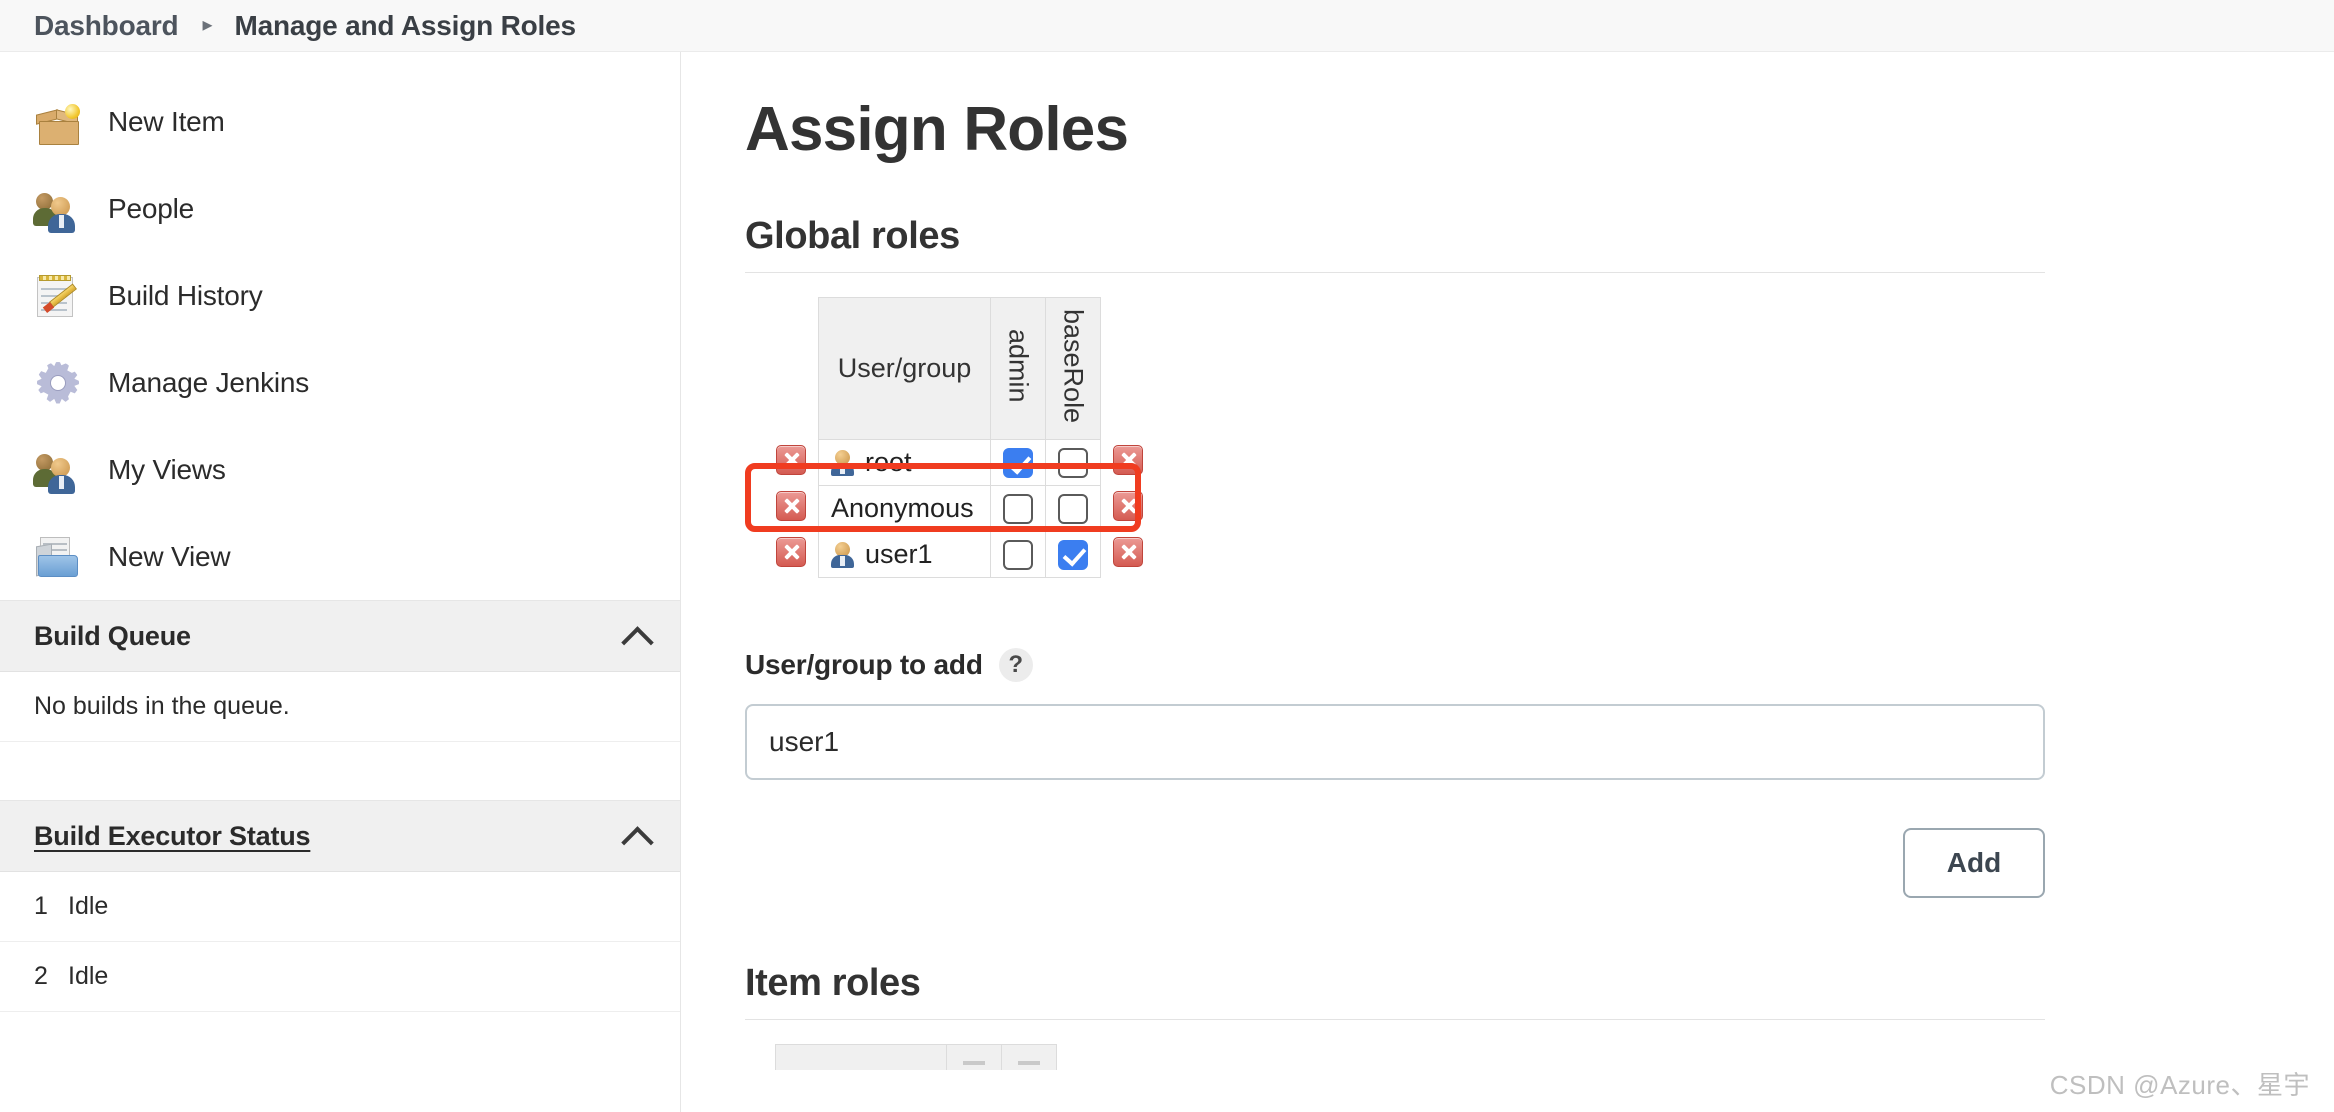  What do you see at coordinates (169, 556) in the screenshot?
I see `sidebar-item-label: New View` at bounding box center [169, 556].